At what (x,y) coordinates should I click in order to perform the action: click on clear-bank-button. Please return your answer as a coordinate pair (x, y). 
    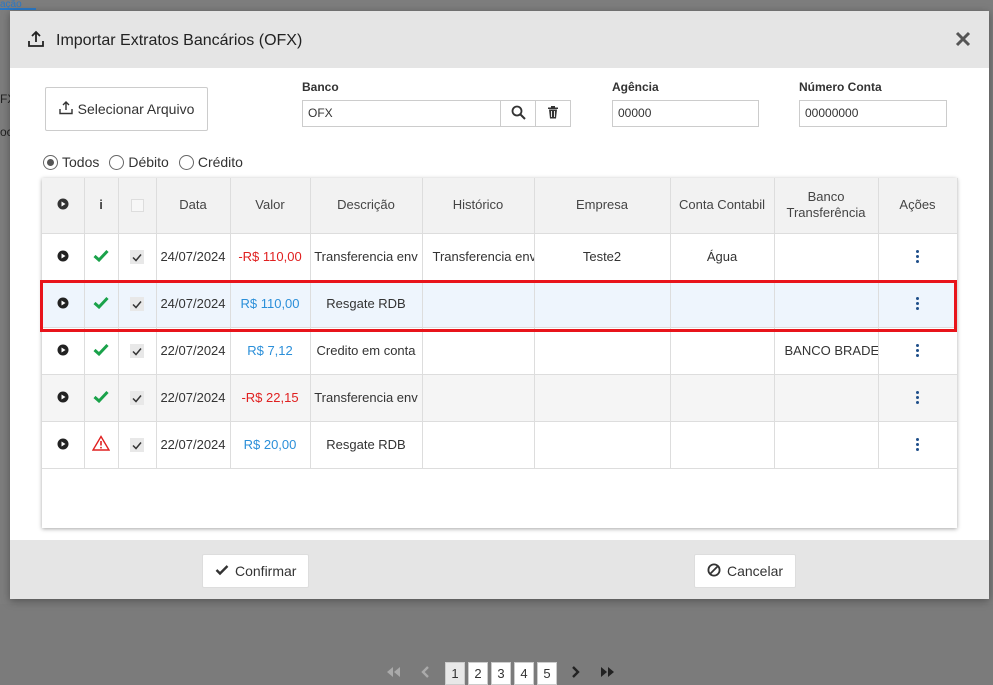
    Looking at the image, I should click on (553, 113).